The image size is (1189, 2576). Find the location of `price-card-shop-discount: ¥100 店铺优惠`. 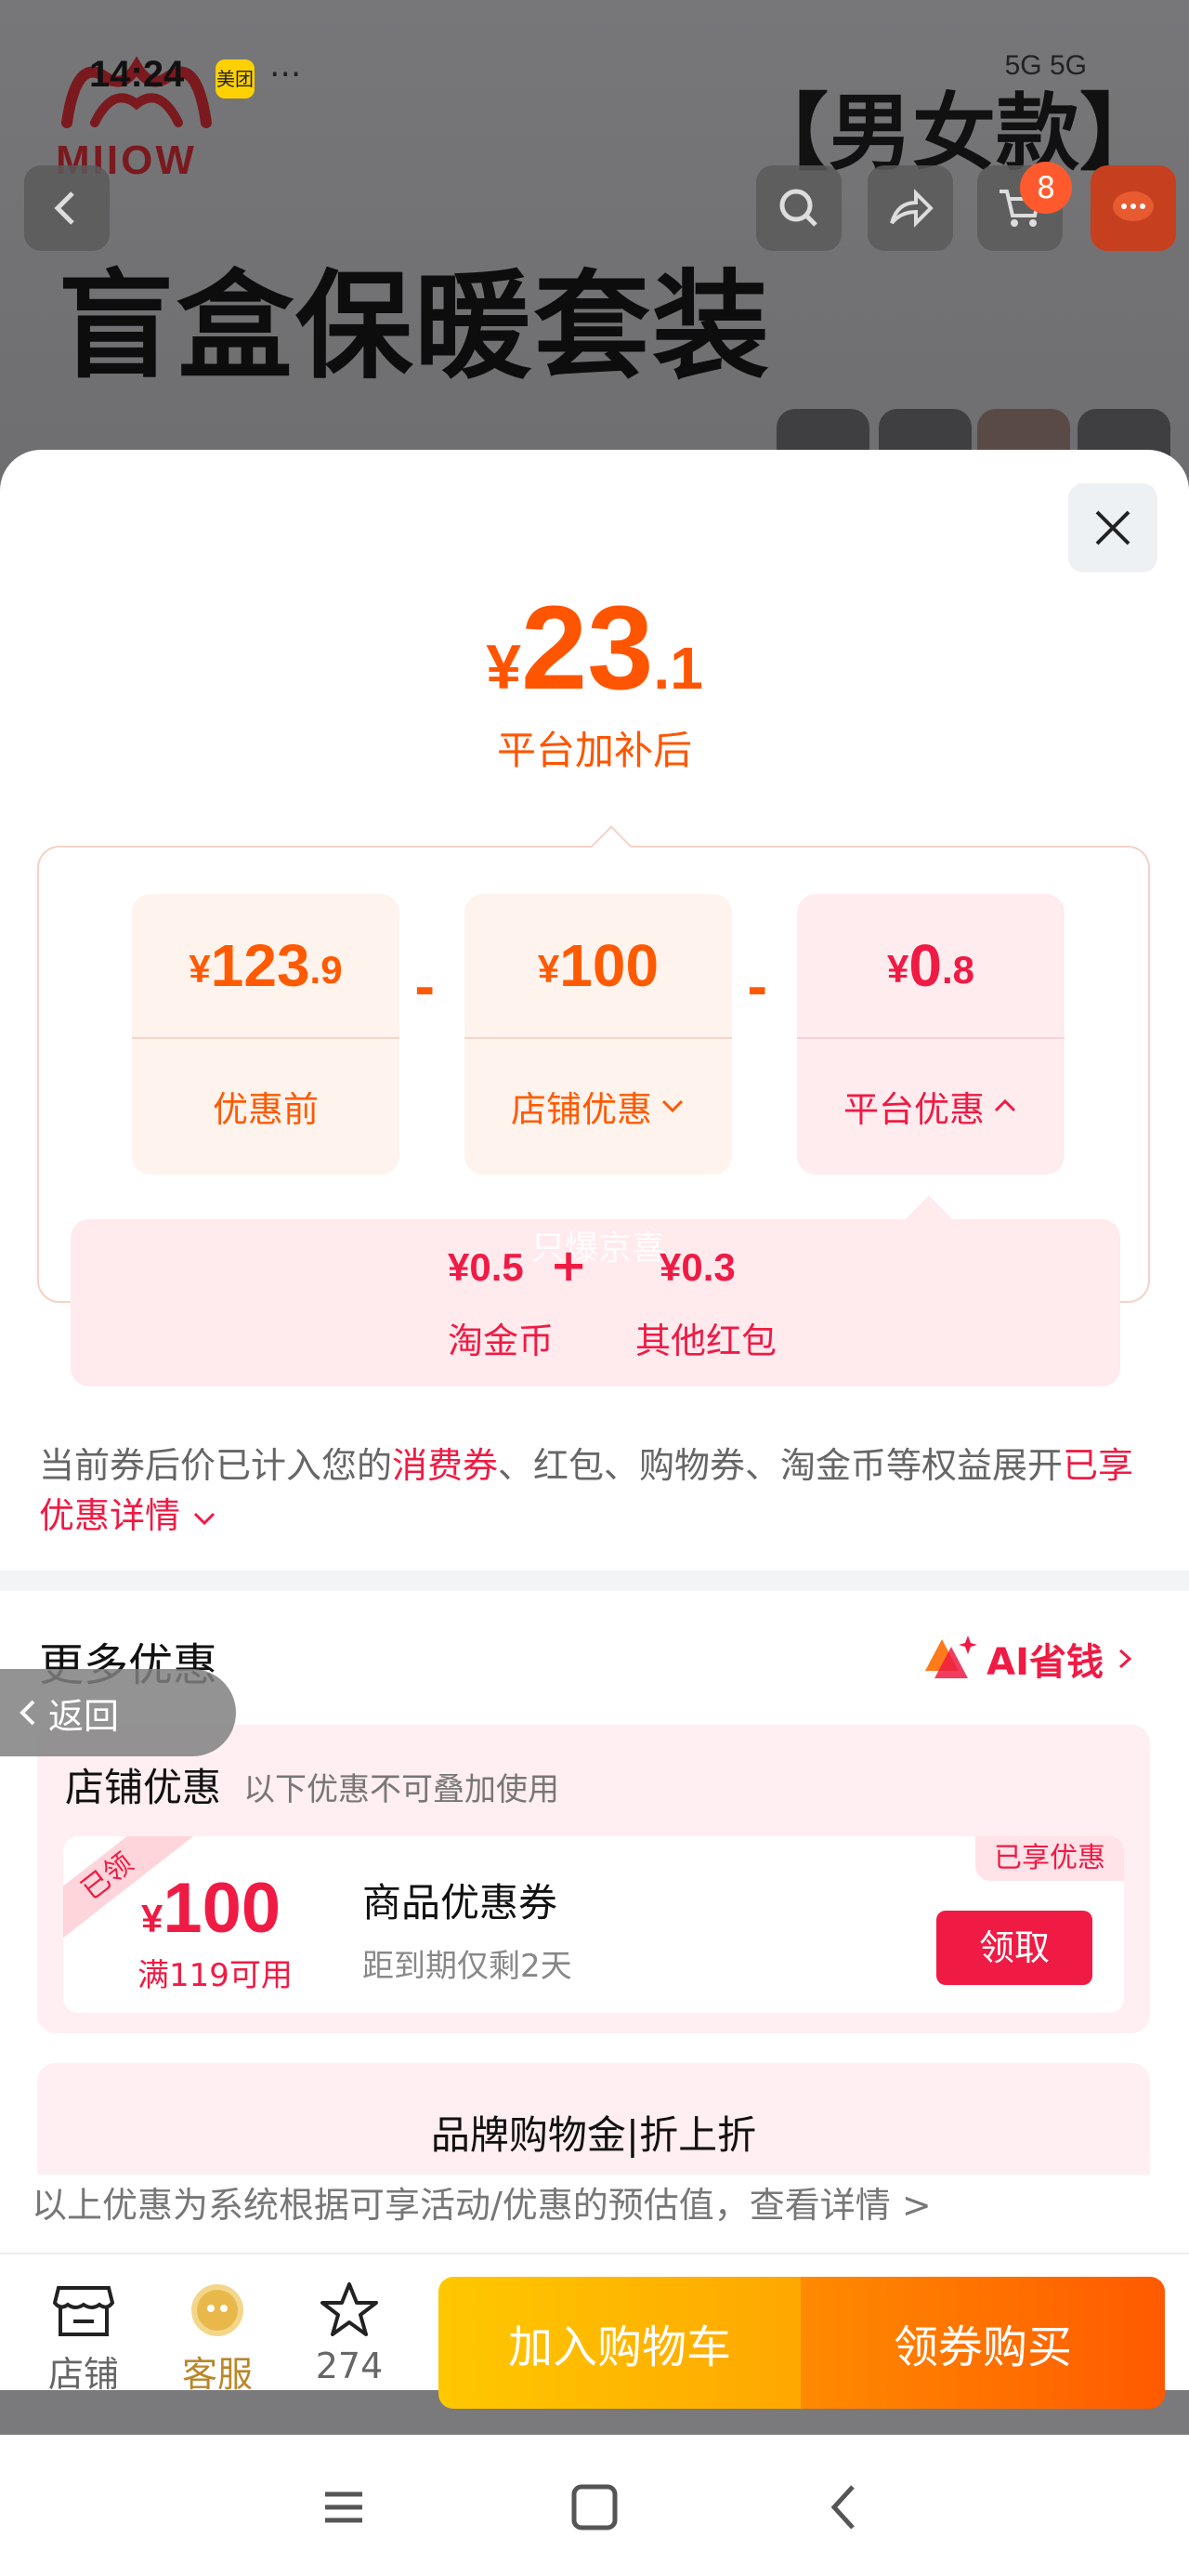

price-card-shop-discount: ¥100 店铺优惠 is located at coordinates (598, 1034).